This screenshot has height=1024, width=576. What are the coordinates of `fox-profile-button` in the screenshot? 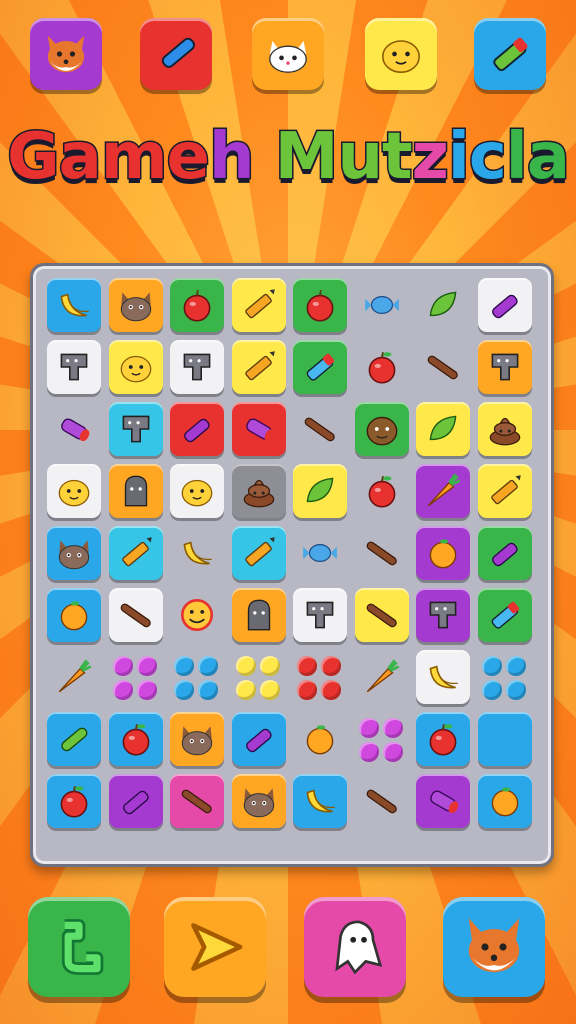 It's located at (494, 947).